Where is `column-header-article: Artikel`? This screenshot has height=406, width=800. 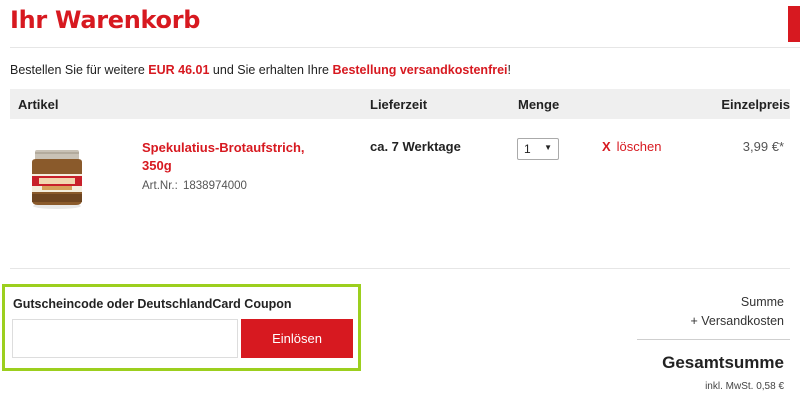
column-header-article: Artikel is located at coordinates (38, 104).